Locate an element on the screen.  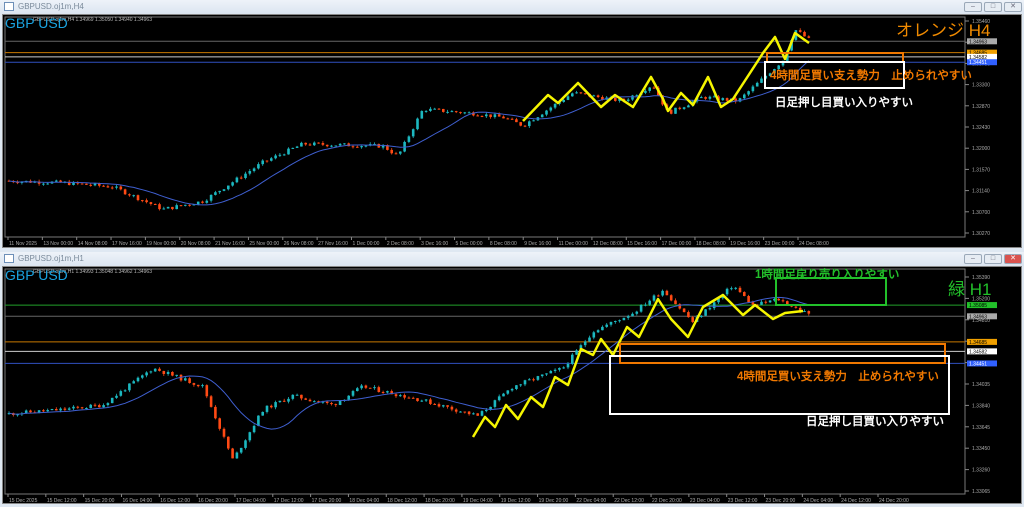
title-bar: GBPUSD.oj1m,H4 – □ ✕ is located at coordinates (512, 7).